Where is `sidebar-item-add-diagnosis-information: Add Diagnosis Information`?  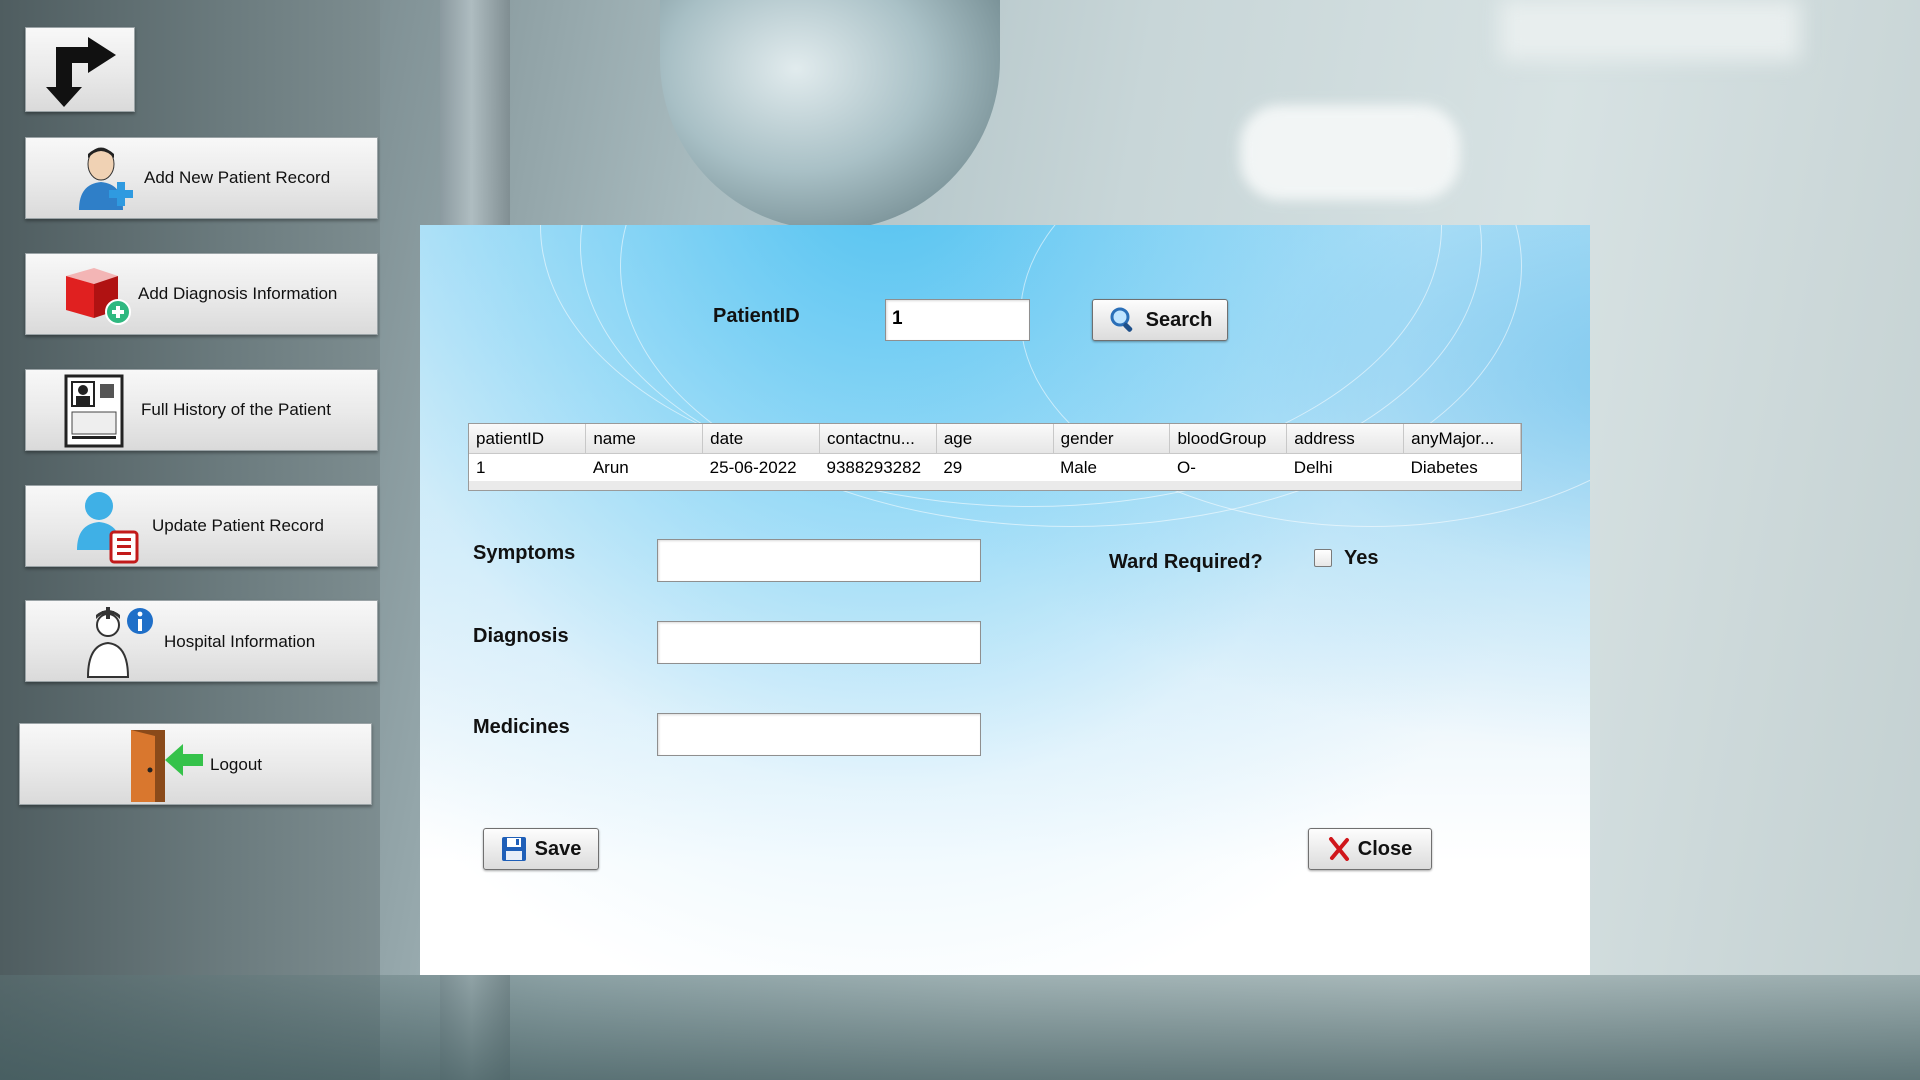 sidebar-item-add-diagnosis-information: Add Diagnosis Information is located at coordinates (201, 294).